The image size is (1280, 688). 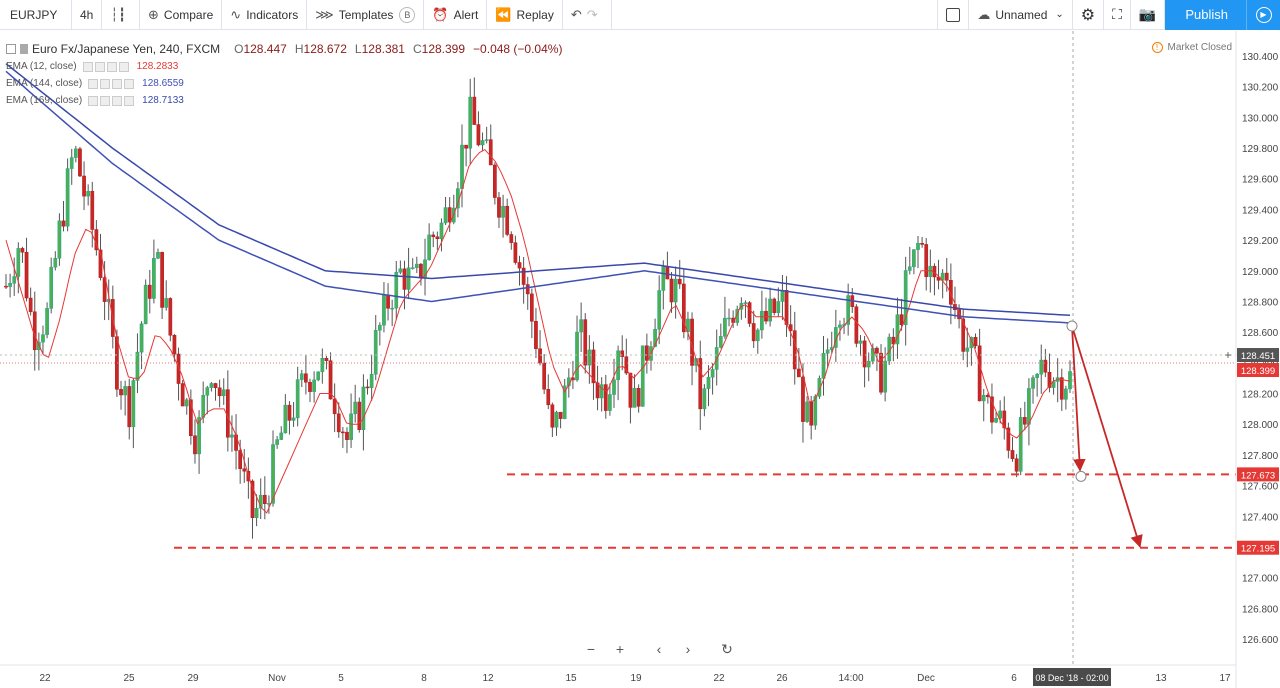 I want to click on close-value: 128.399, so click(x=443, y=49).